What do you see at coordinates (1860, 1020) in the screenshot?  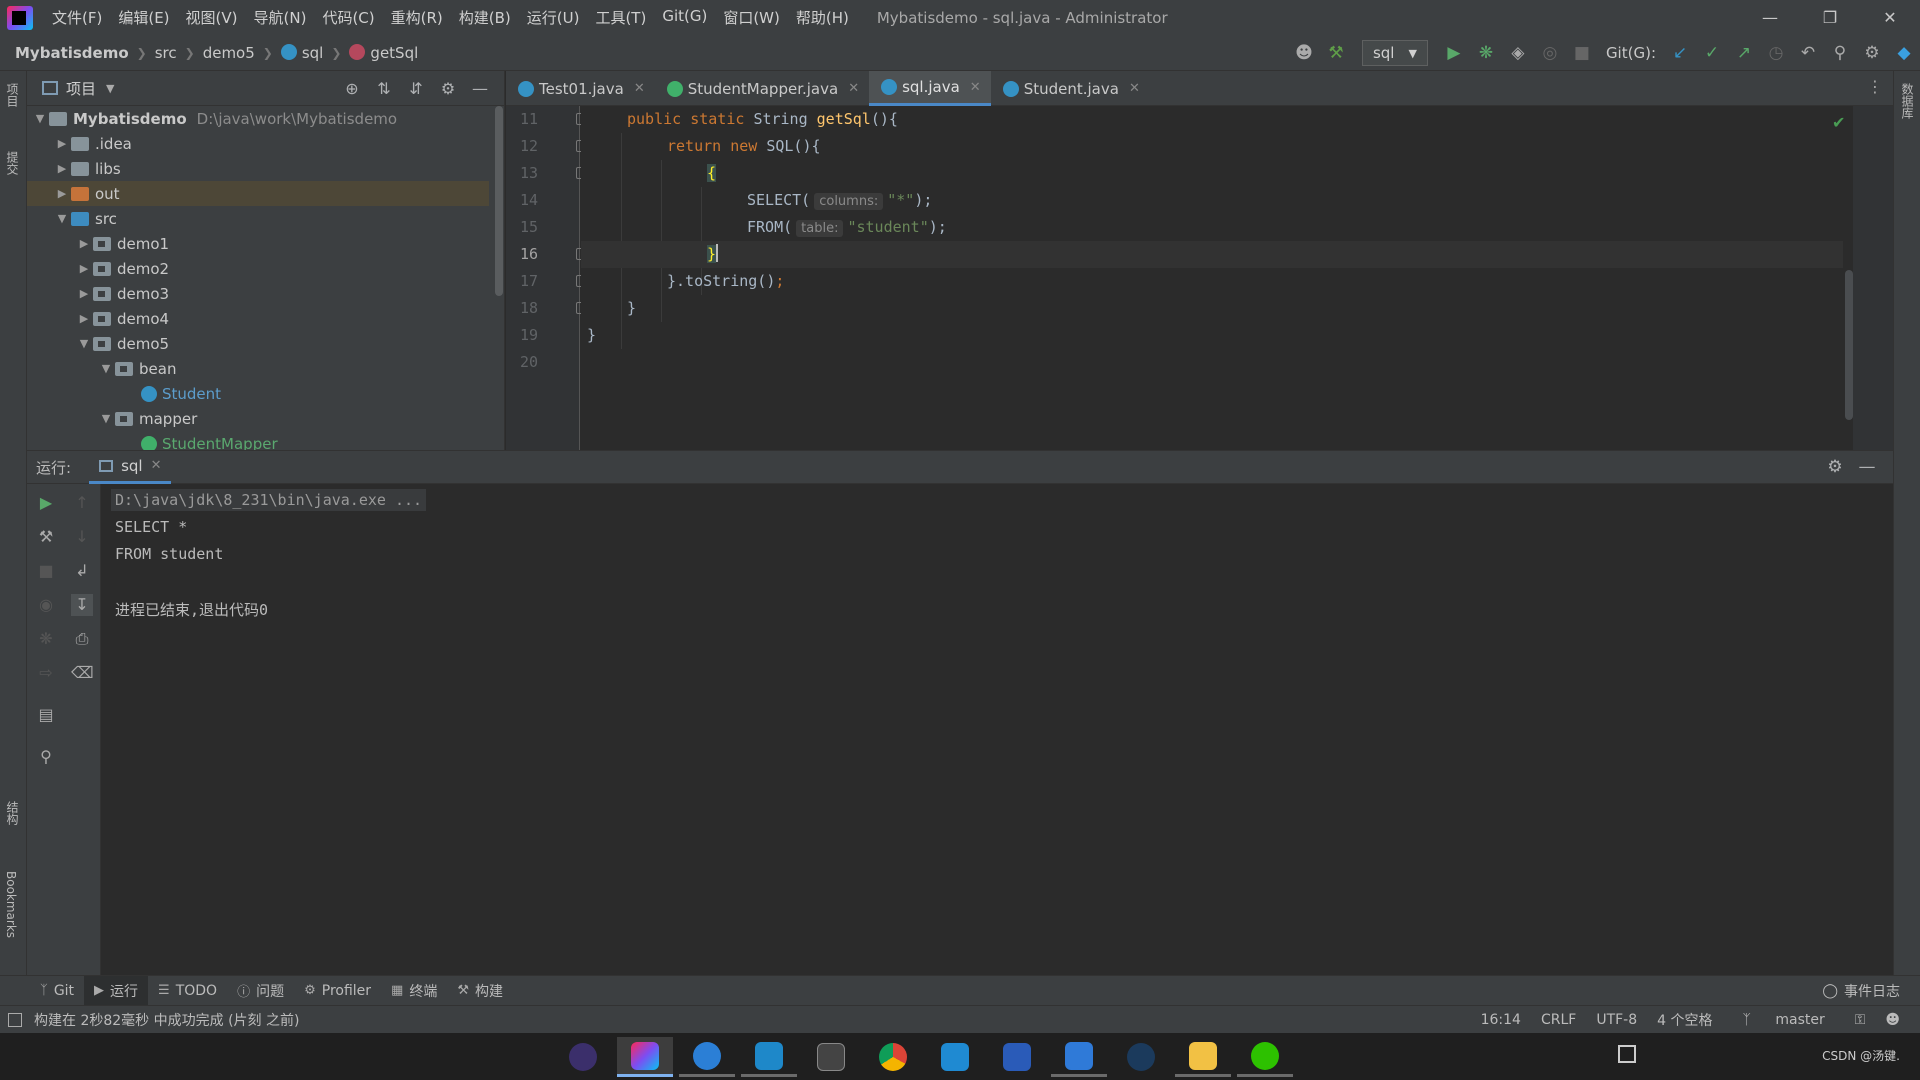 I see `lock-icon: ⚿` at bounding box center [1860, 1020].